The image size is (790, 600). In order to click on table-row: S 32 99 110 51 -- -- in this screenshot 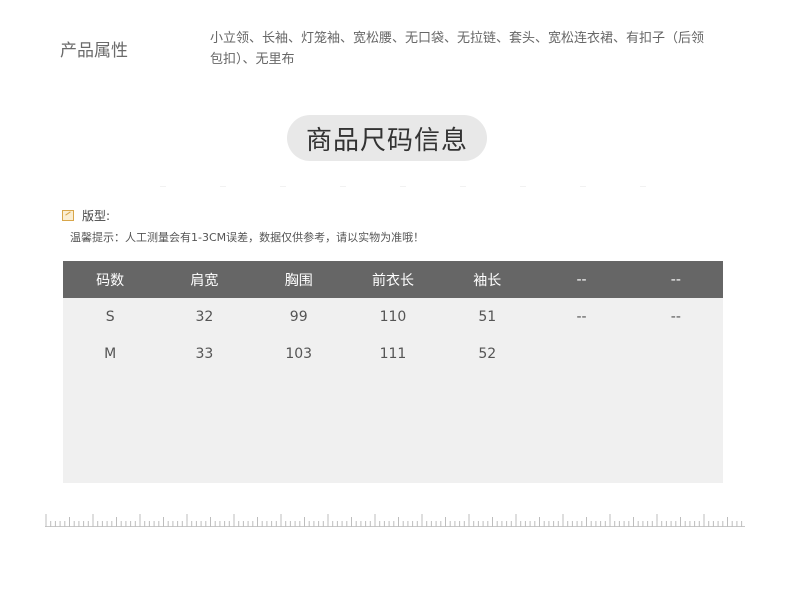, I will do `click(393, 316)`.